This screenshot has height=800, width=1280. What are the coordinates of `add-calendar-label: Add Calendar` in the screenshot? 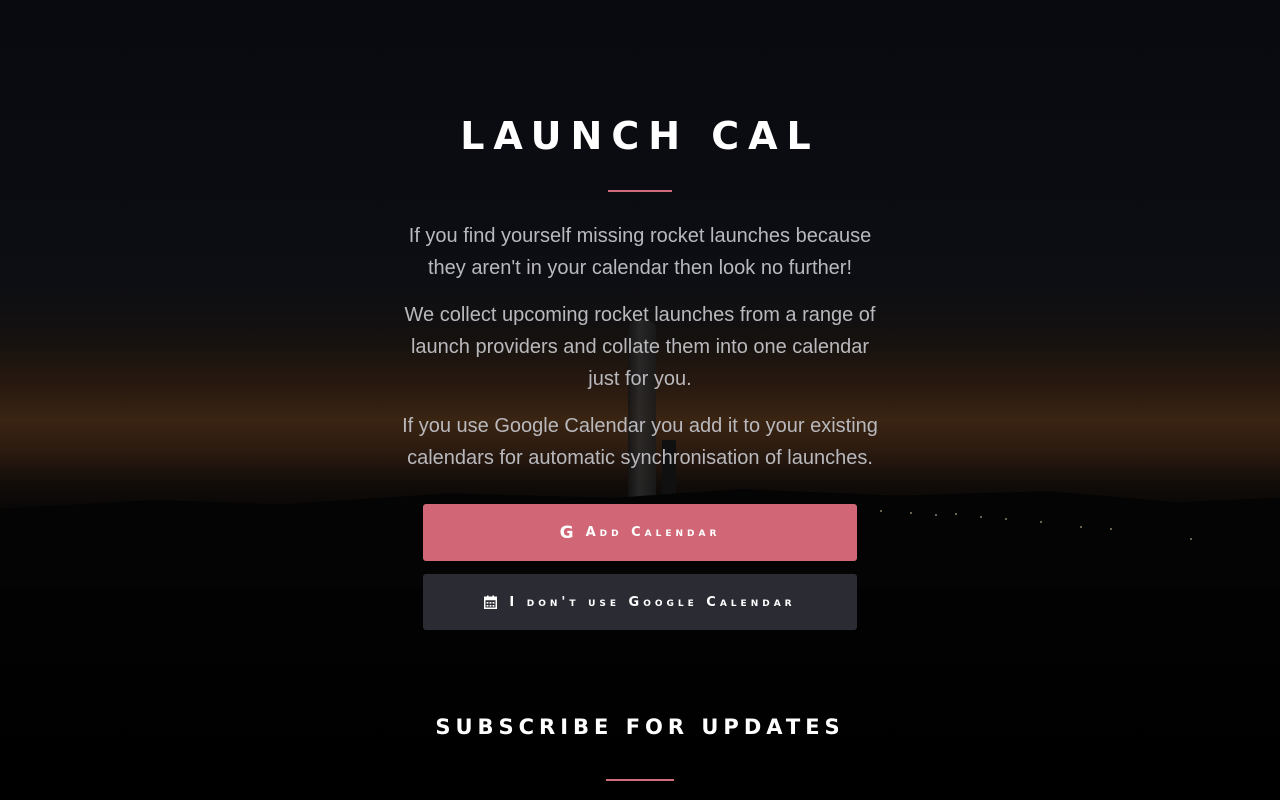 It's located at (653, 532).